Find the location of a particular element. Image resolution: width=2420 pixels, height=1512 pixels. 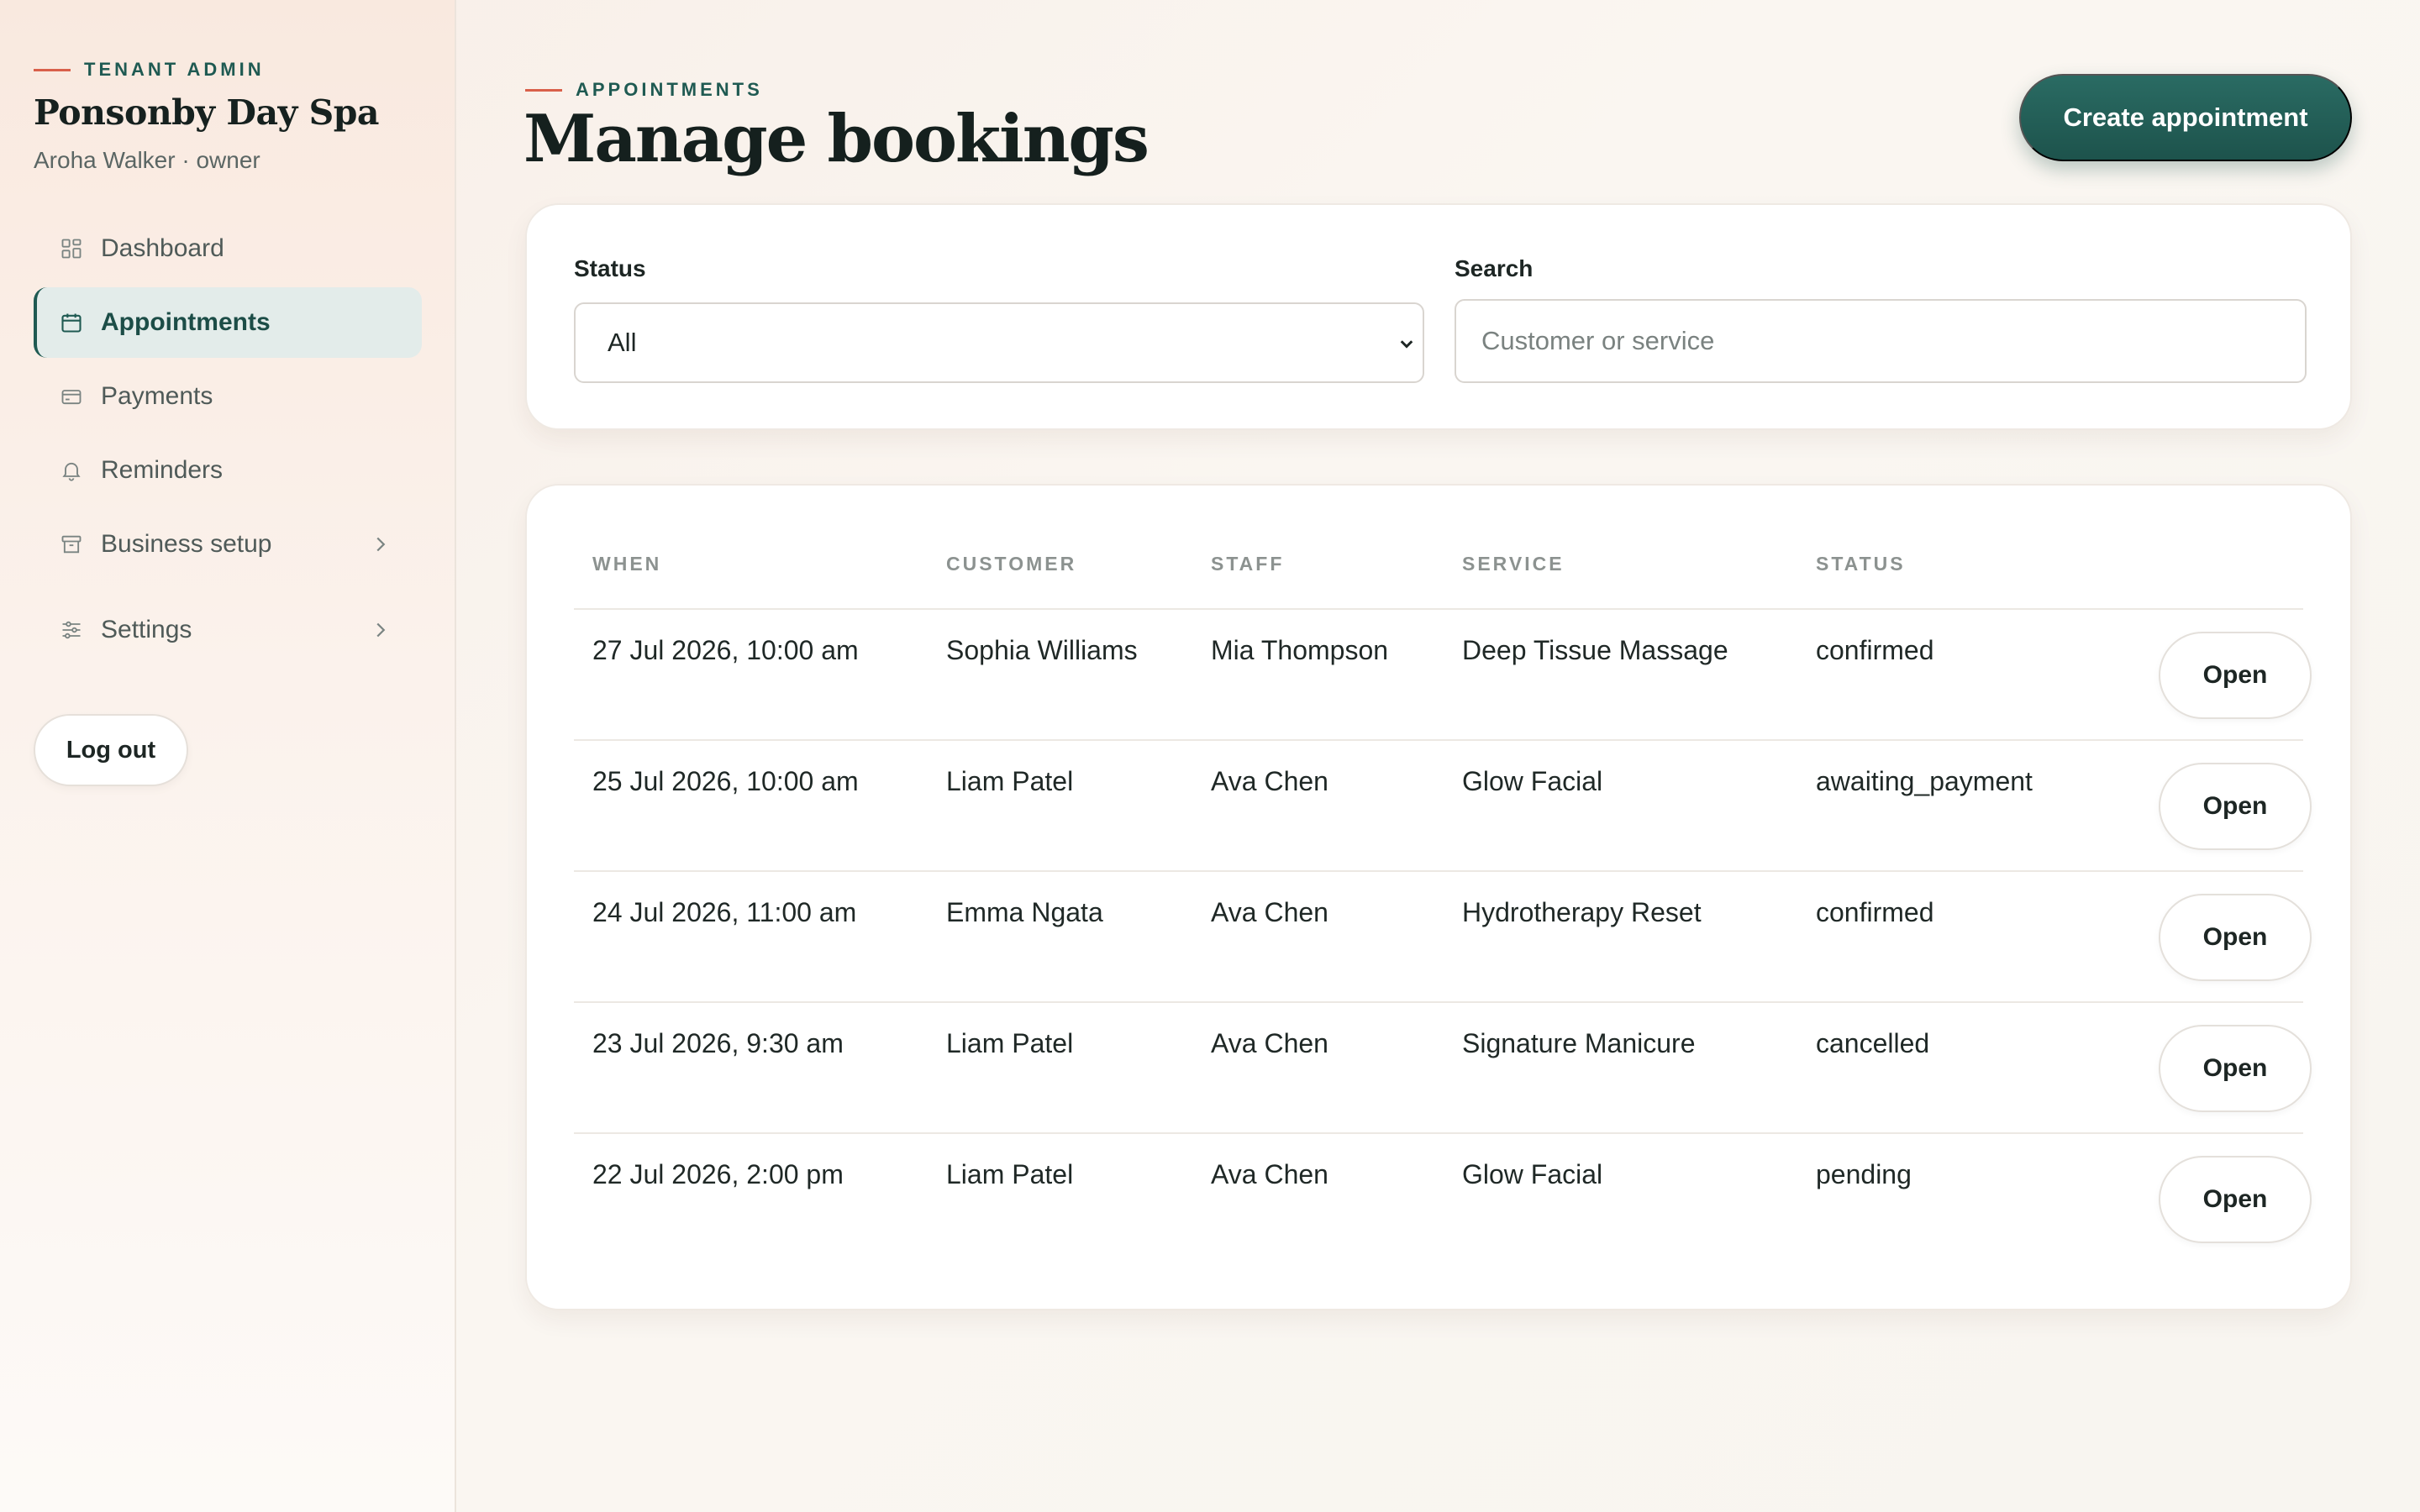

status-select-value: All is located at coordinates (622, 342).